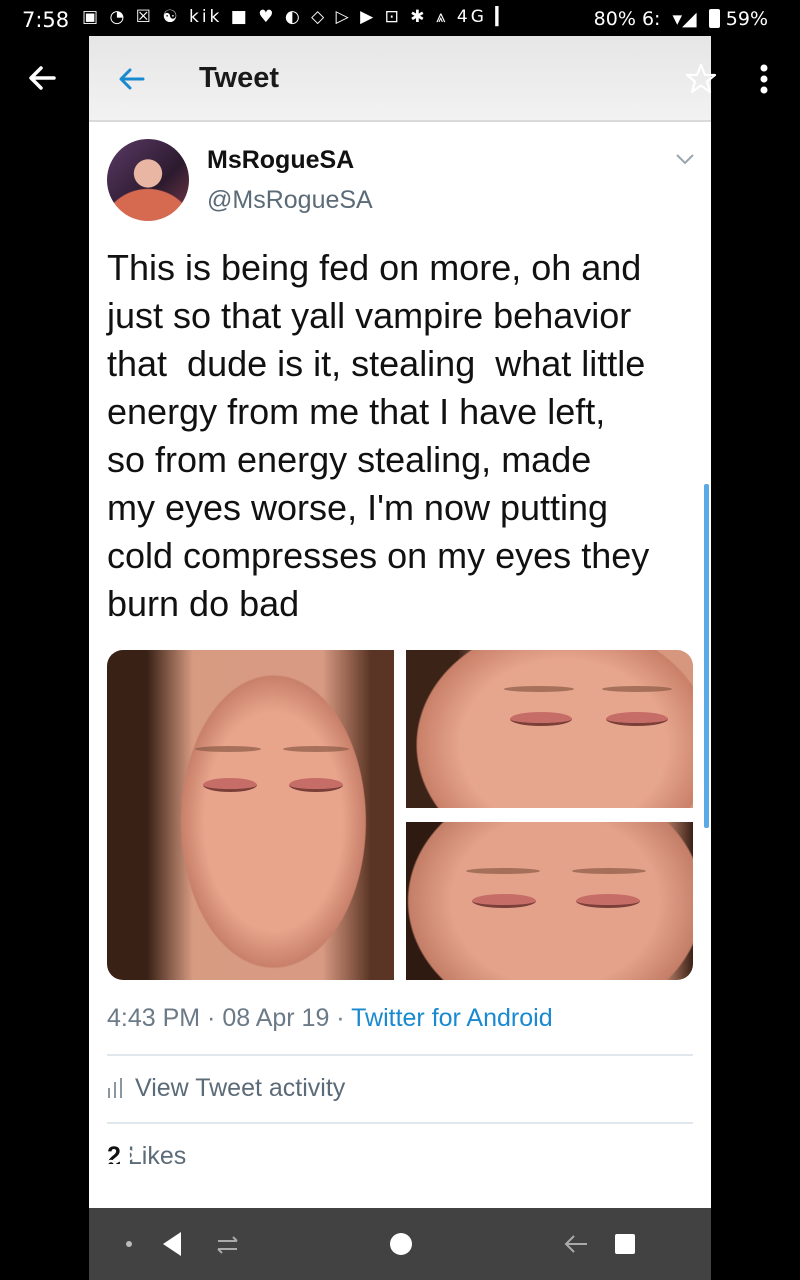 The width and height of the screenshot is (800, 1280). What do you see at coordinates (129, 1244) in the screenshot?
I see `dot-icon` at bounding box center [129, 1244].